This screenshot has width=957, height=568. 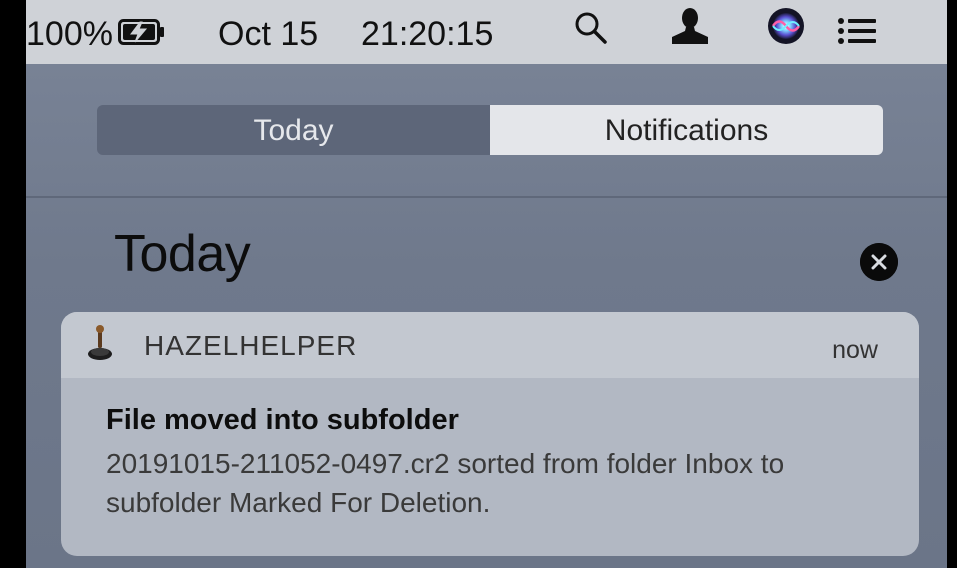 What do you see at coordinates (490, 345) in the screenshot?
I see `notification-header: HAZELHELPER now` at bounding box center [490, 345].